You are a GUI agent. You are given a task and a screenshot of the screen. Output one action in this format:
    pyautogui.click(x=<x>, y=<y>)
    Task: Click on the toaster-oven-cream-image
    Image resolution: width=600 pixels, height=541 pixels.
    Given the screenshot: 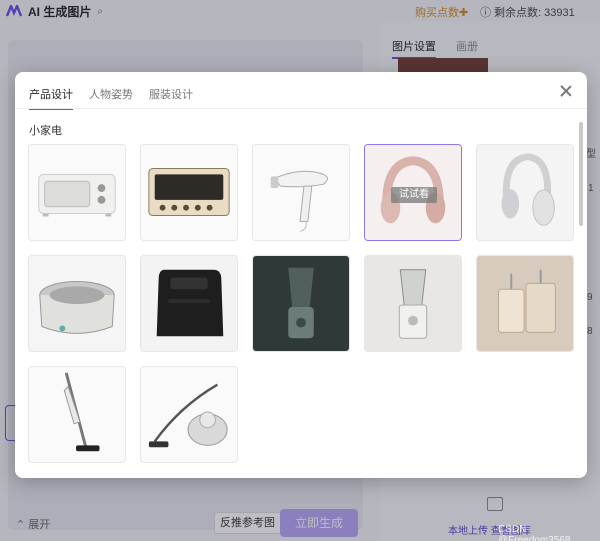 What is the action you would take?
    pyautogui.click(x=189, y=192)
    